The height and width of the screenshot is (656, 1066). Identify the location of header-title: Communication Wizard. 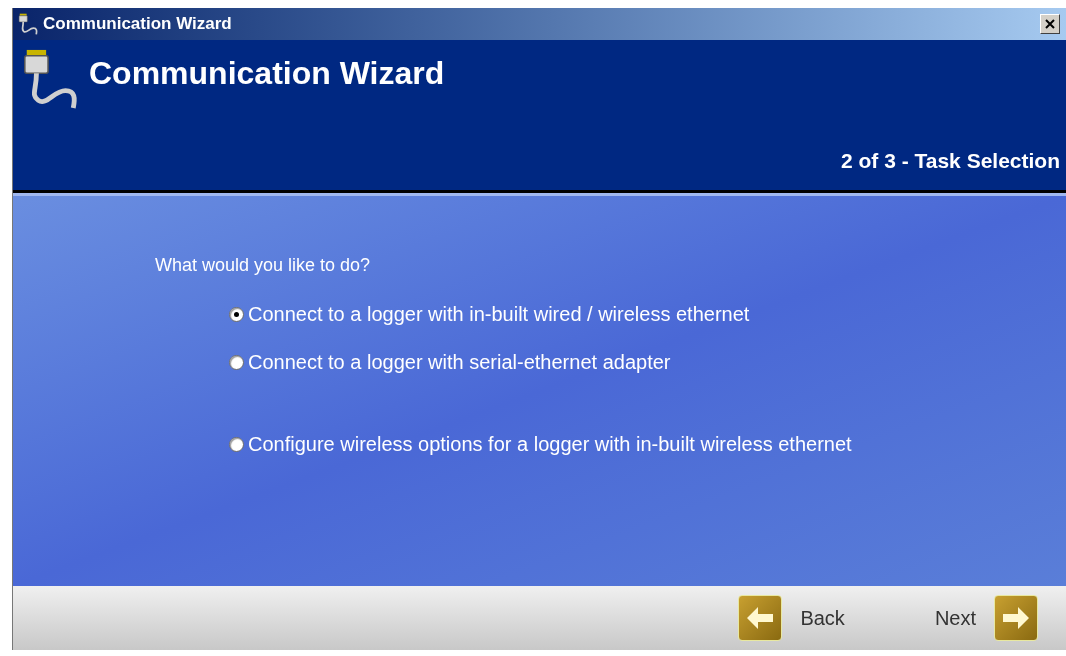
(267, 73).